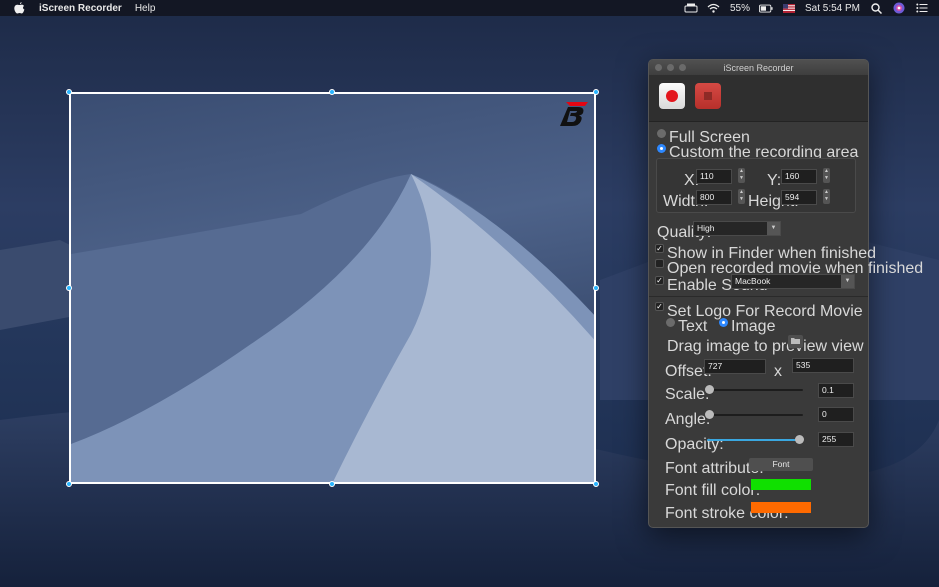 This screenshot has width=939, height=587. What do you see at coordinates (69, 288) in the screenshot?
I see `resize-handle-left` at bounding box center [69, 288].